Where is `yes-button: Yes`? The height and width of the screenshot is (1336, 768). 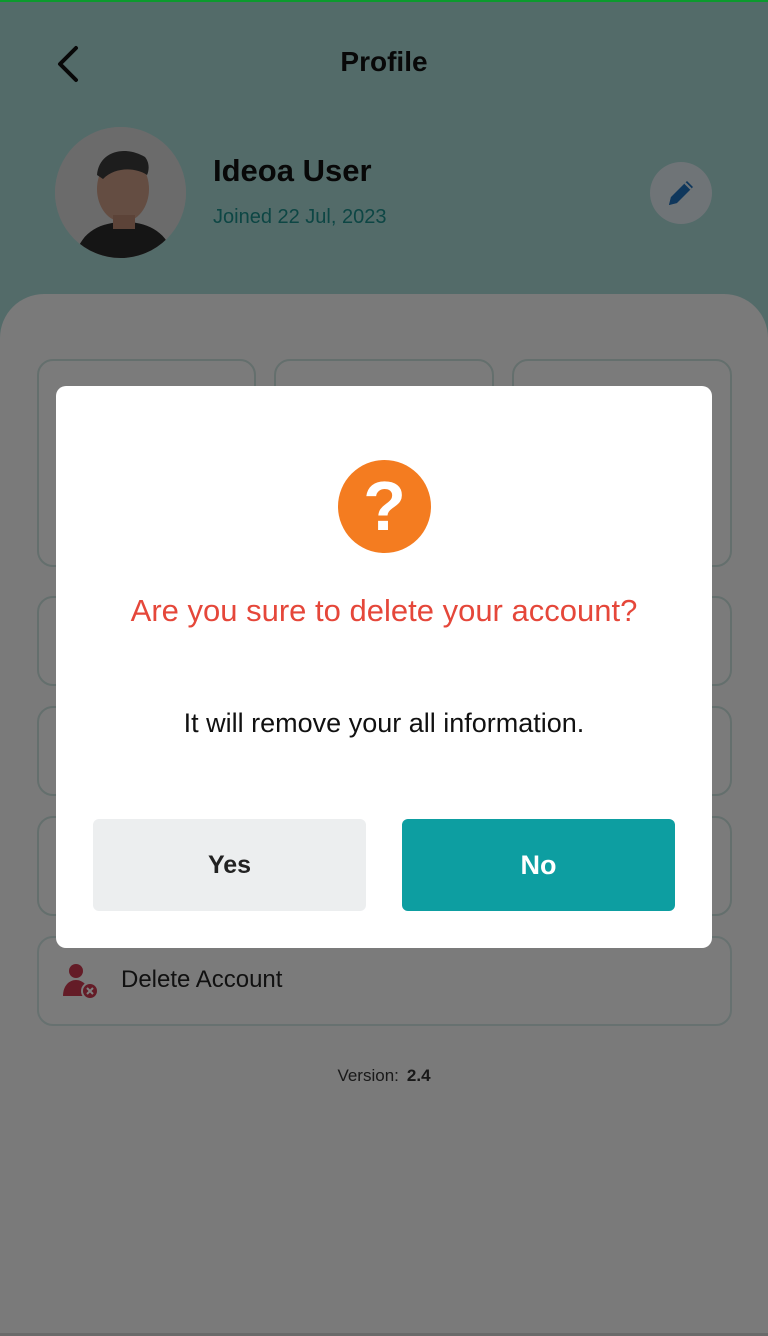
yes-button: Yes is located at coordinates (229, 865).